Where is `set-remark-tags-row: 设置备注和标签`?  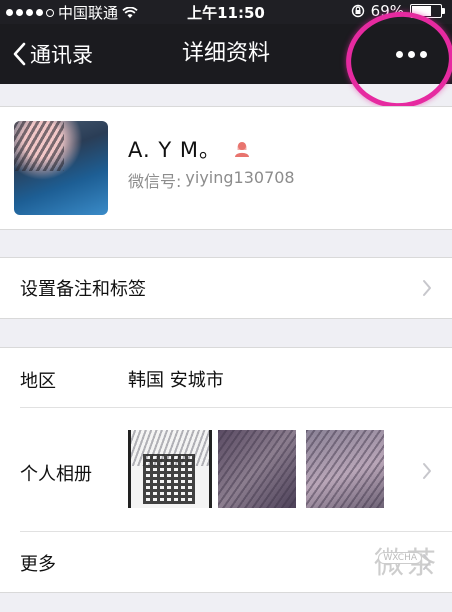
set-remark-tags-row: 设置备注和标签 is located at coordinates (226, 288).